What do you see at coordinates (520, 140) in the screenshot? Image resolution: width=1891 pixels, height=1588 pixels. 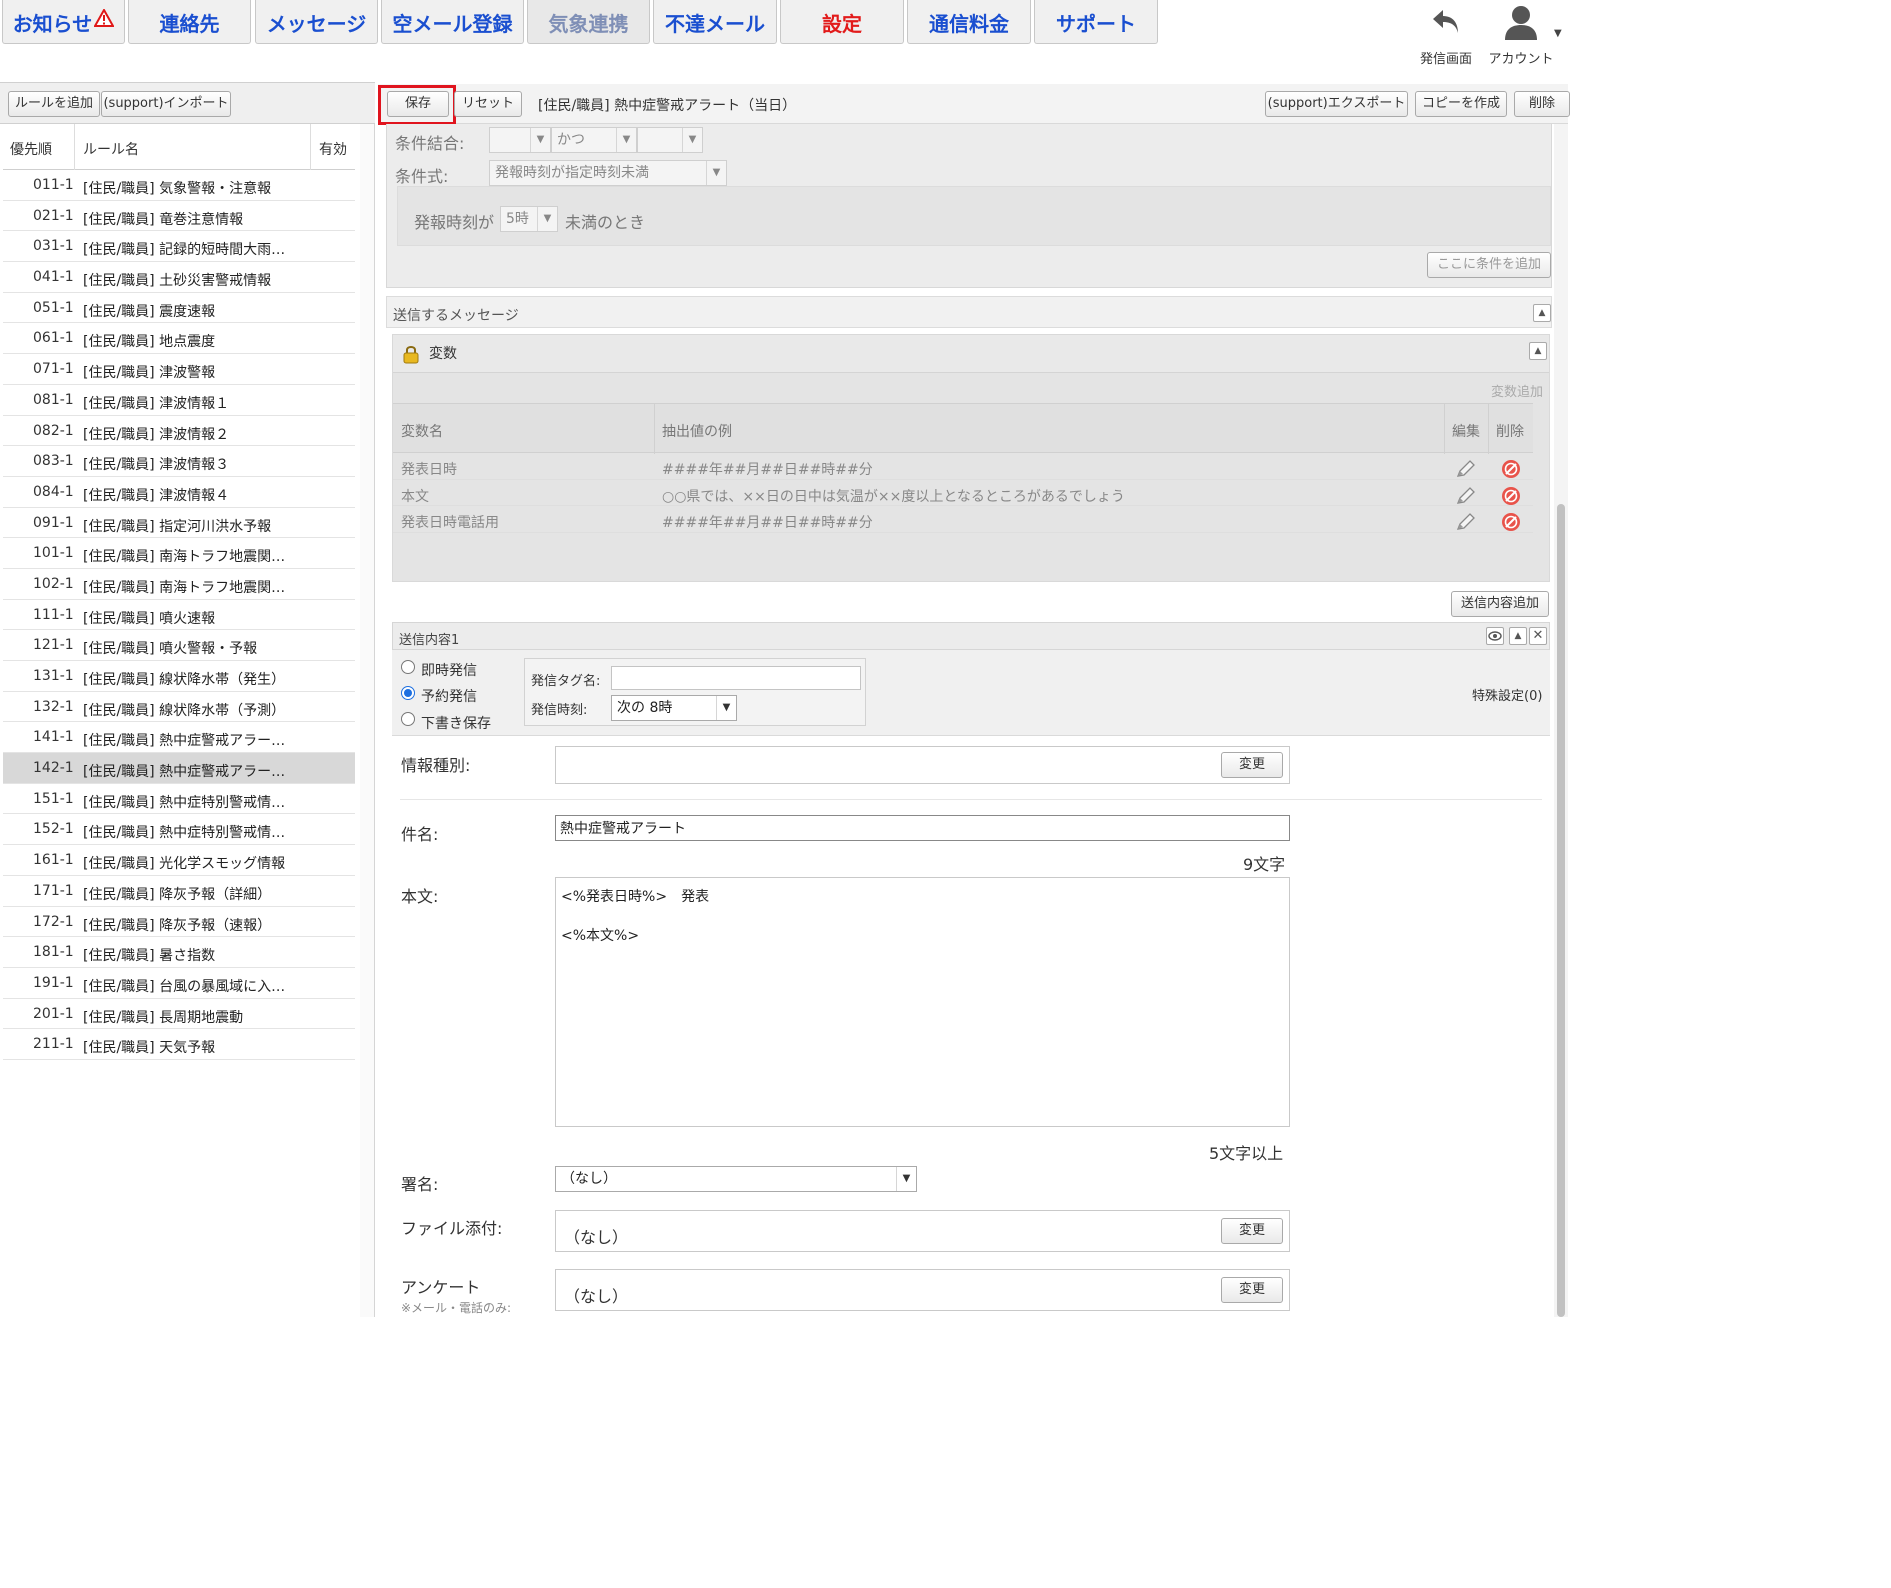 I see `combine-select-1: ▼` at bounding box center [520, 140].